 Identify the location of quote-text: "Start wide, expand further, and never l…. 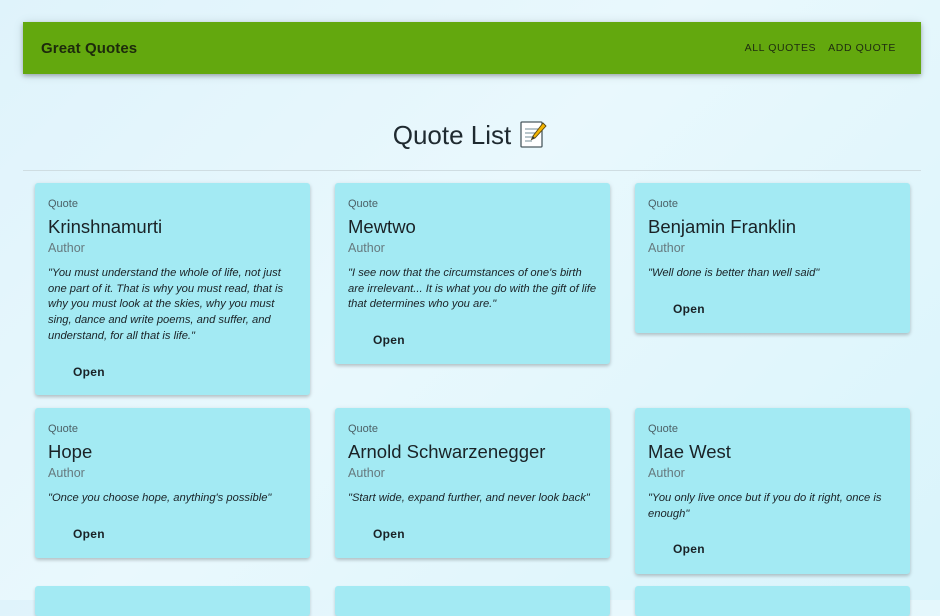
(469, 498).